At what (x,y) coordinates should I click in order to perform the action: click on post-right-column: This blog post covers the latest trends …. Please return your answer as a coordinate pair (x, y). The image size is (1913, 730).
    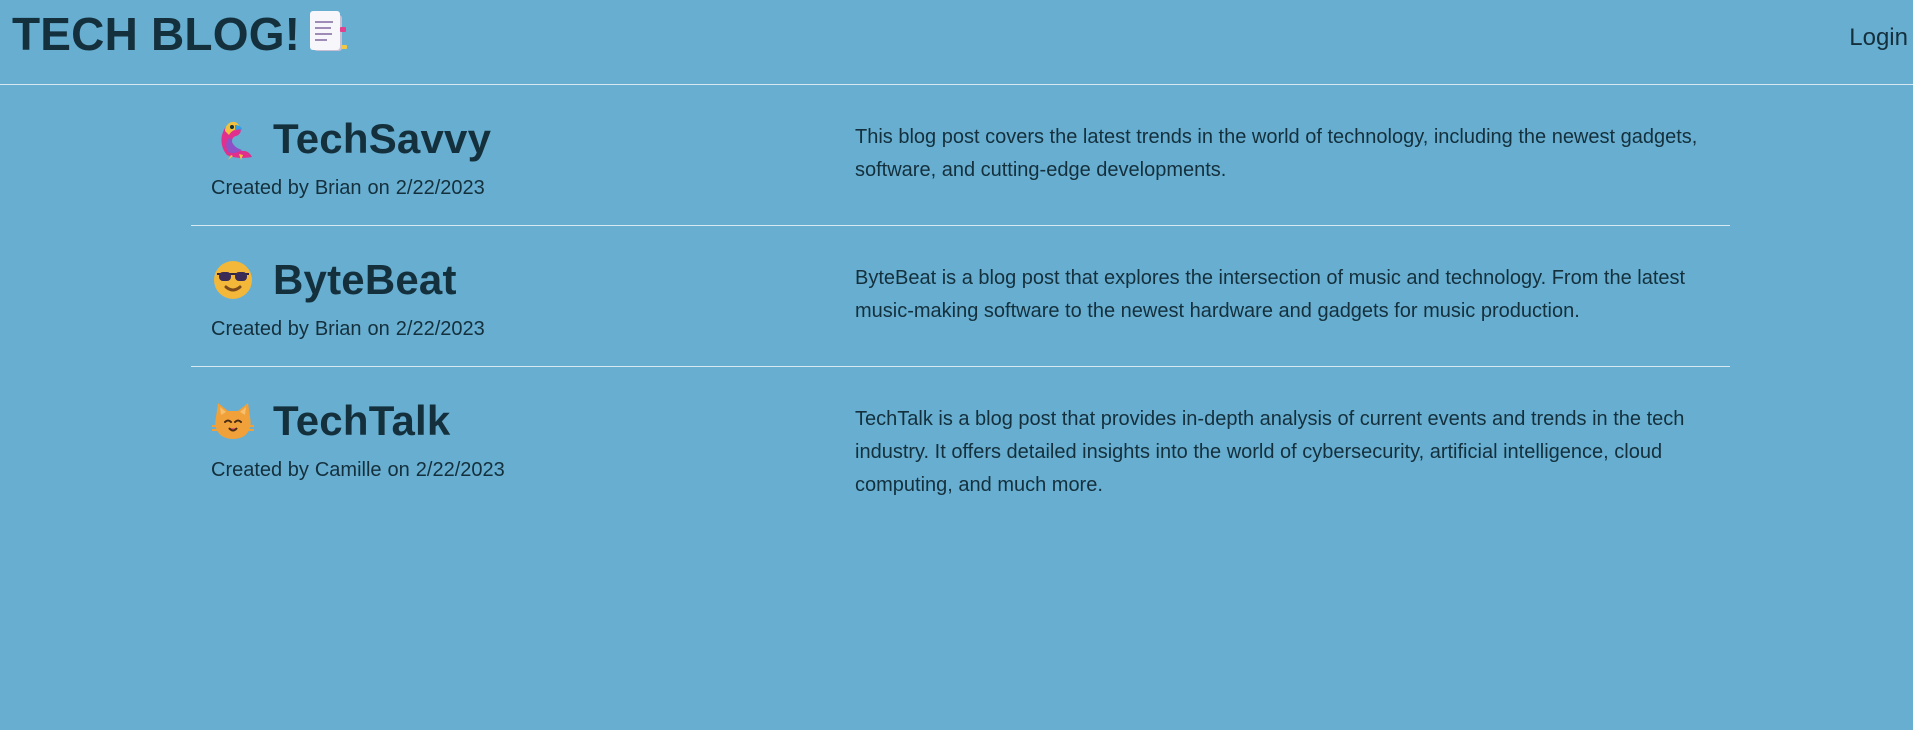
    Looking at the image, I should click on (1292, 155).